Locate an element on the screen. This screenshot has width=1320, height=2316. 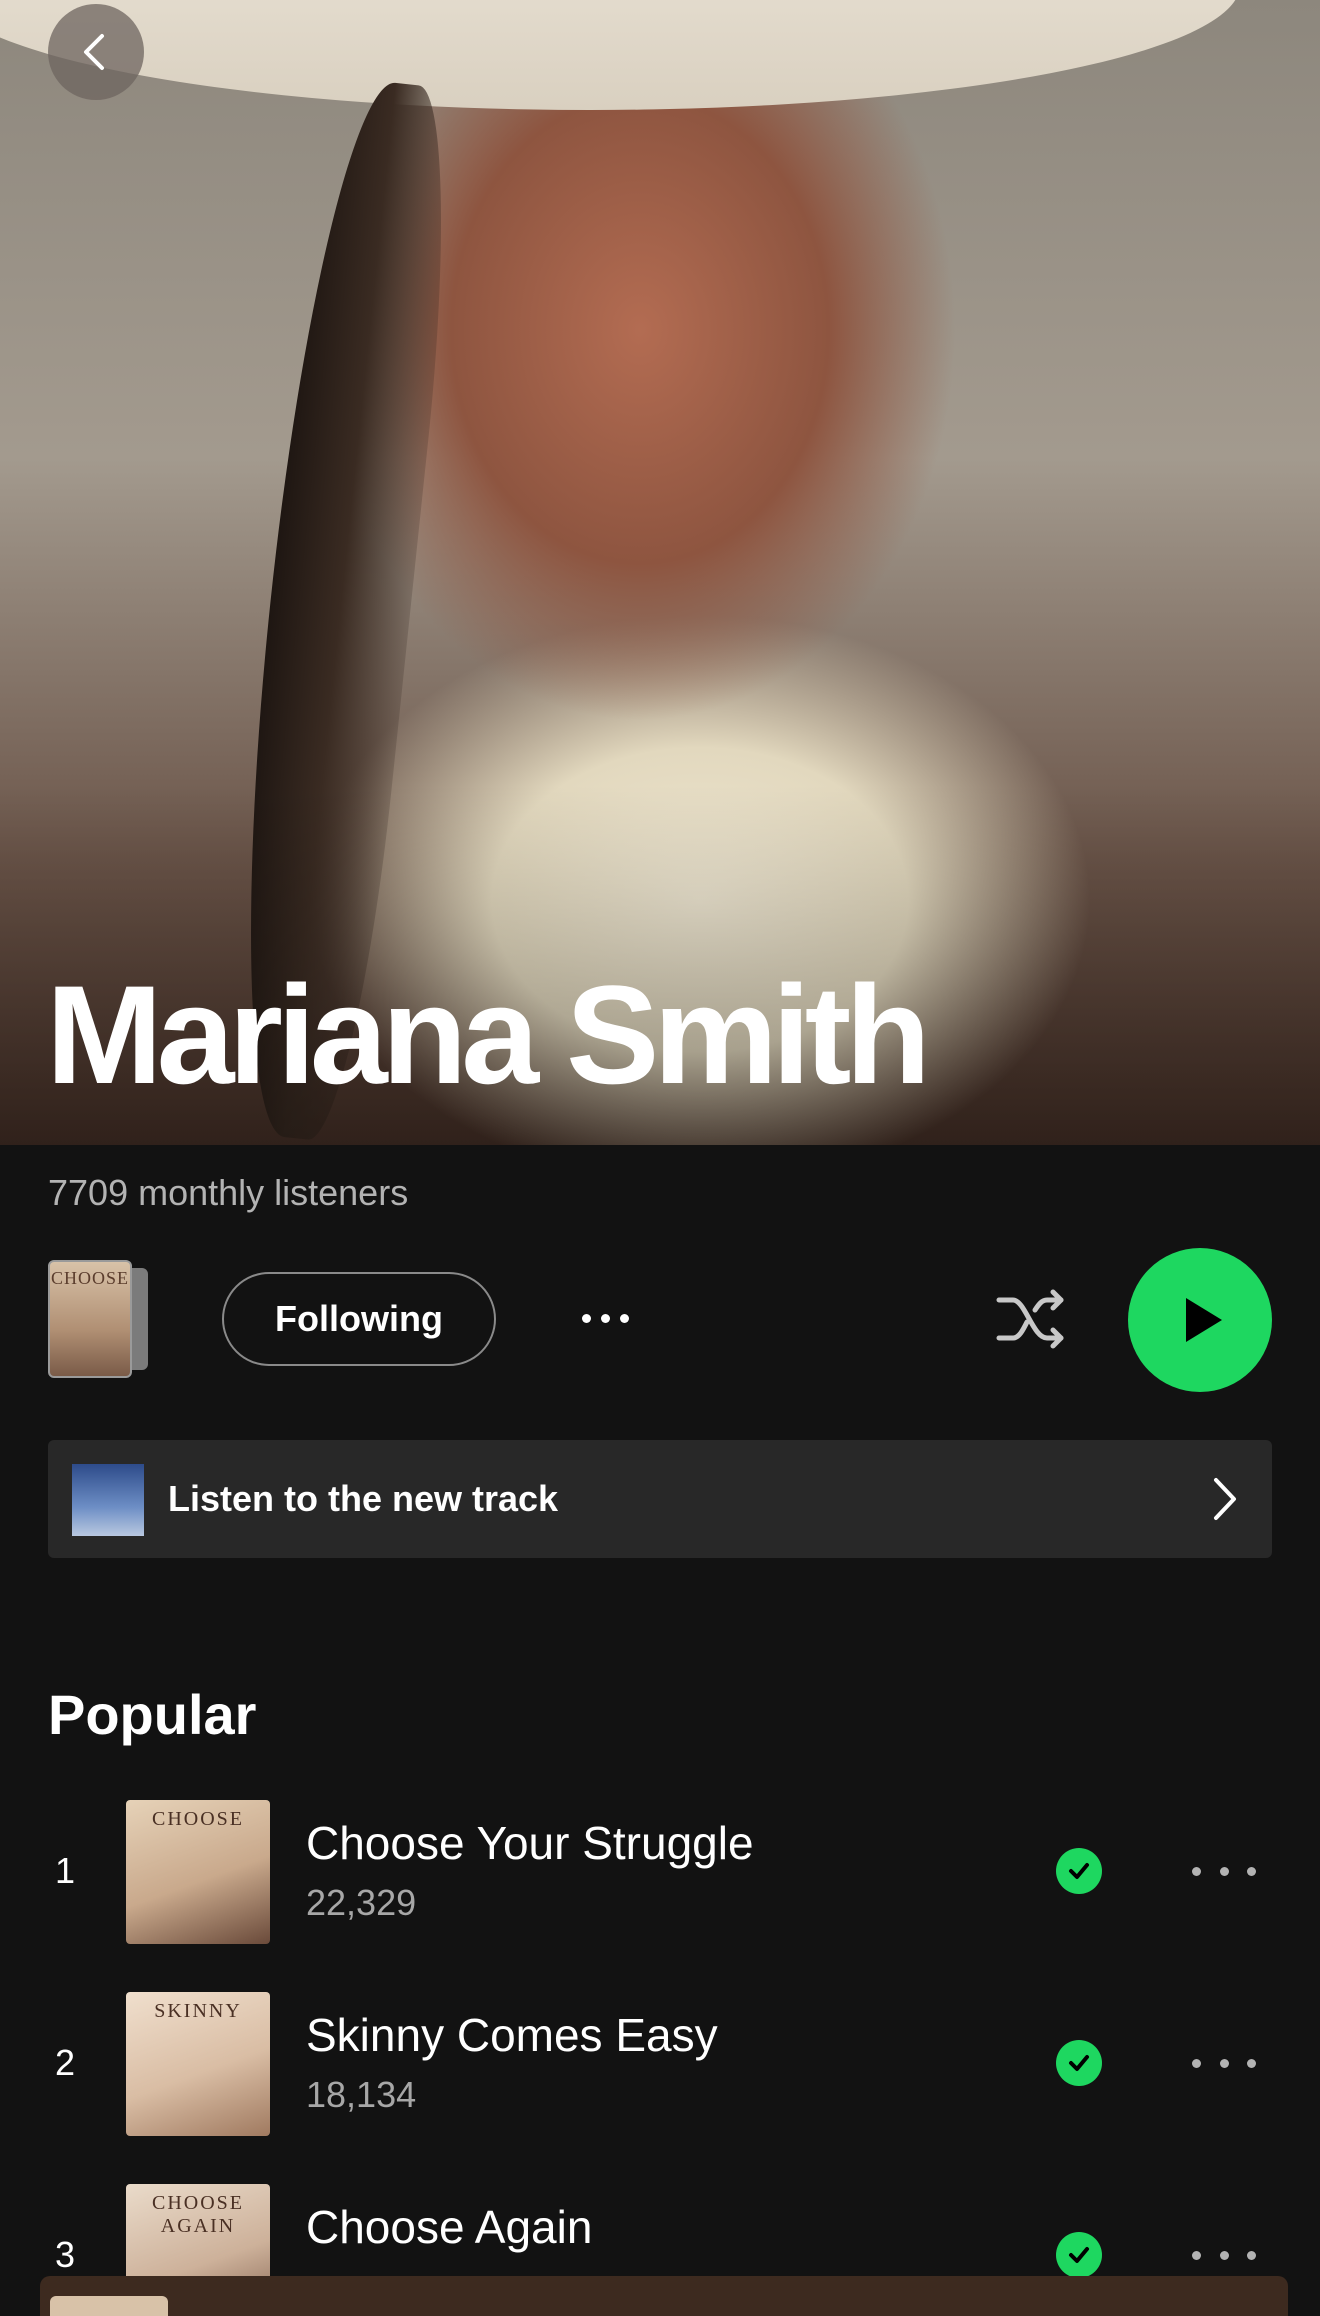
mini-player-artwork is located at coordinates (109, 2306).